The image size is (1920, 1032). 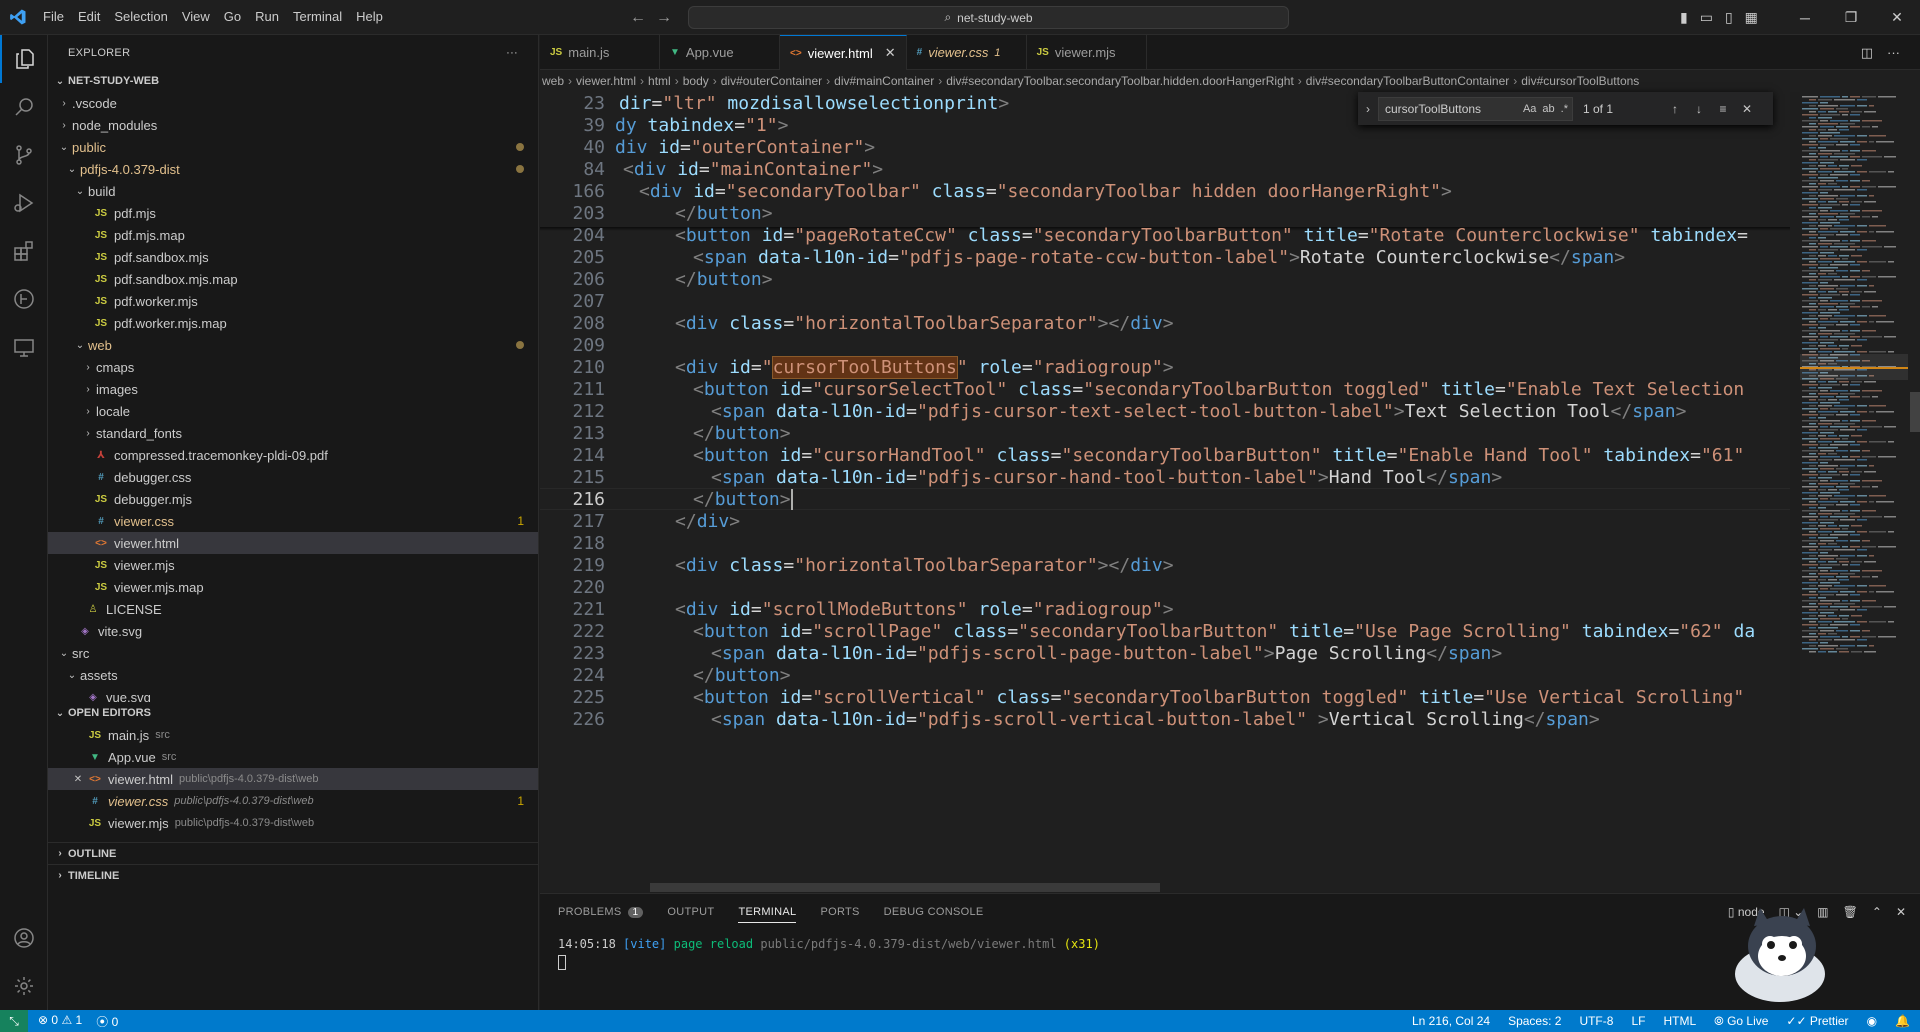 What do you see at coordinates (601, 912) in the screenshot?
I see `panel-tab-problems: PROBLEMS 1` at bounding box center [601, 912].